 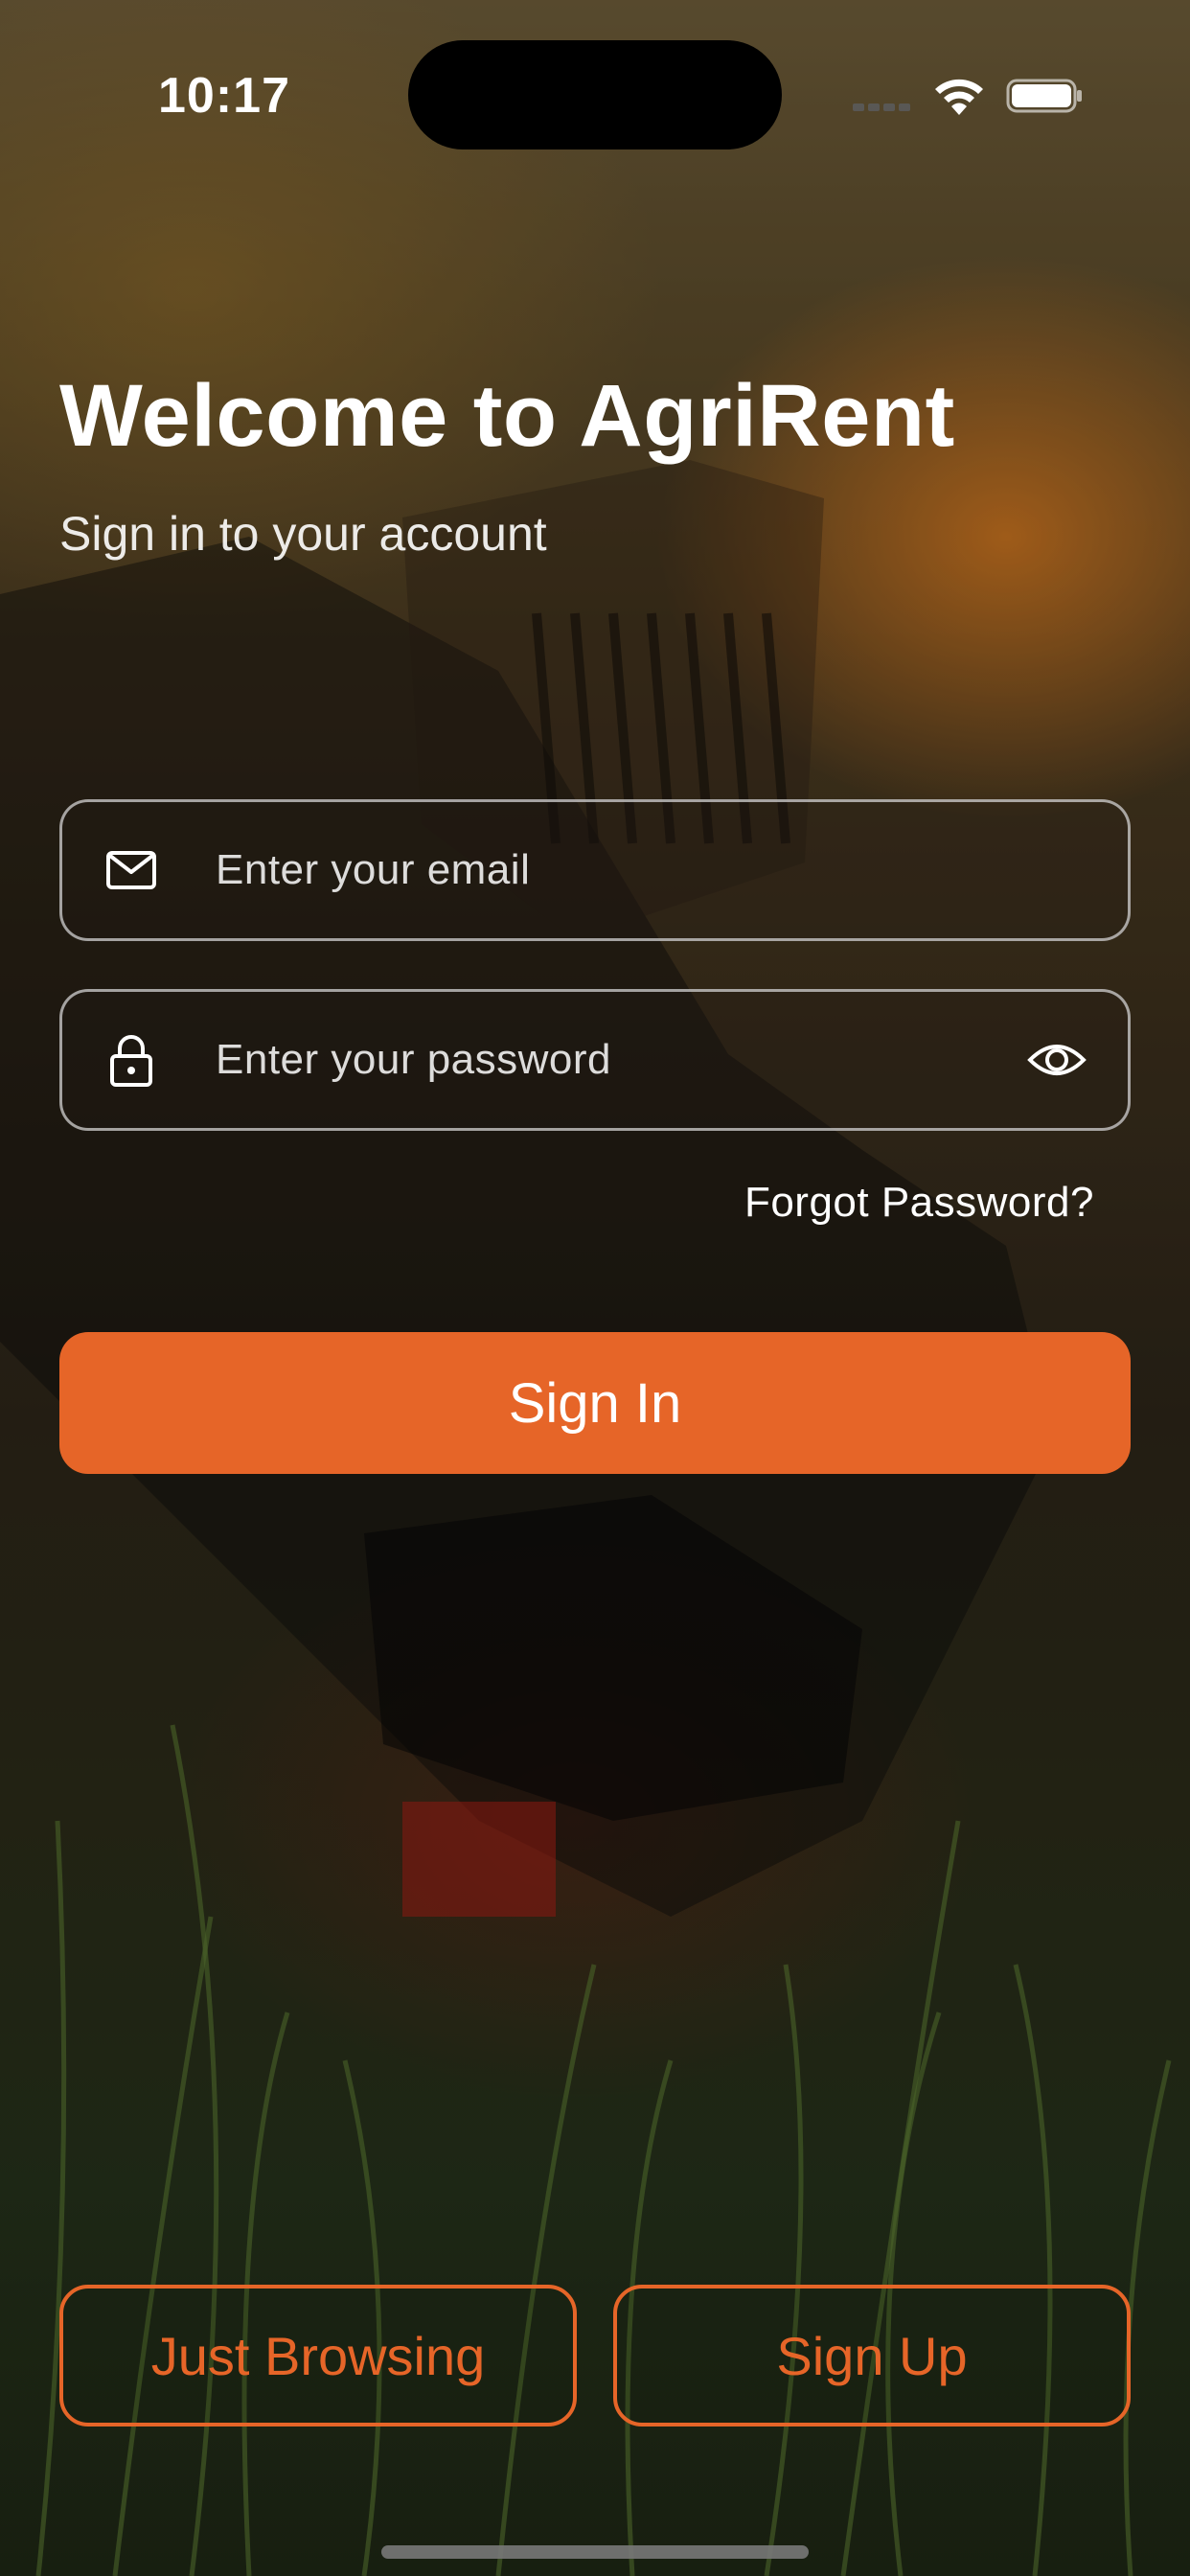 What do you see at coordinates (507, 416) in the screenshot?
I see `page-title: Welcome to AgriRent` at bounding box center [507, 416].